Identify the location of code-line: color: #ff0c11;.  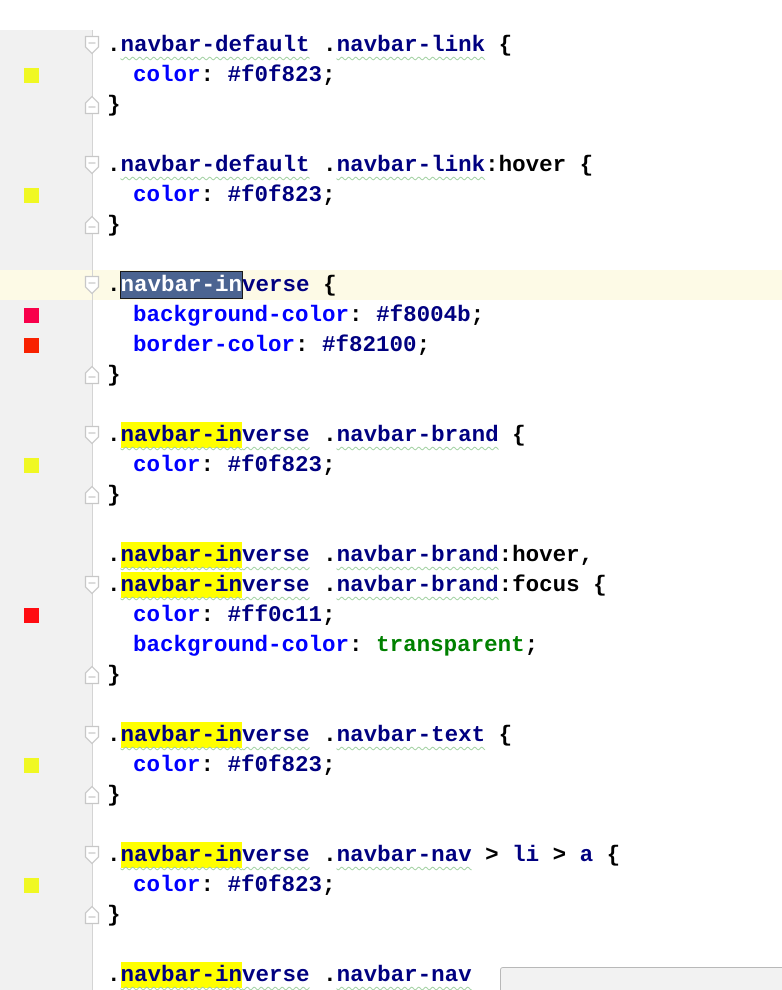
(234, 615).